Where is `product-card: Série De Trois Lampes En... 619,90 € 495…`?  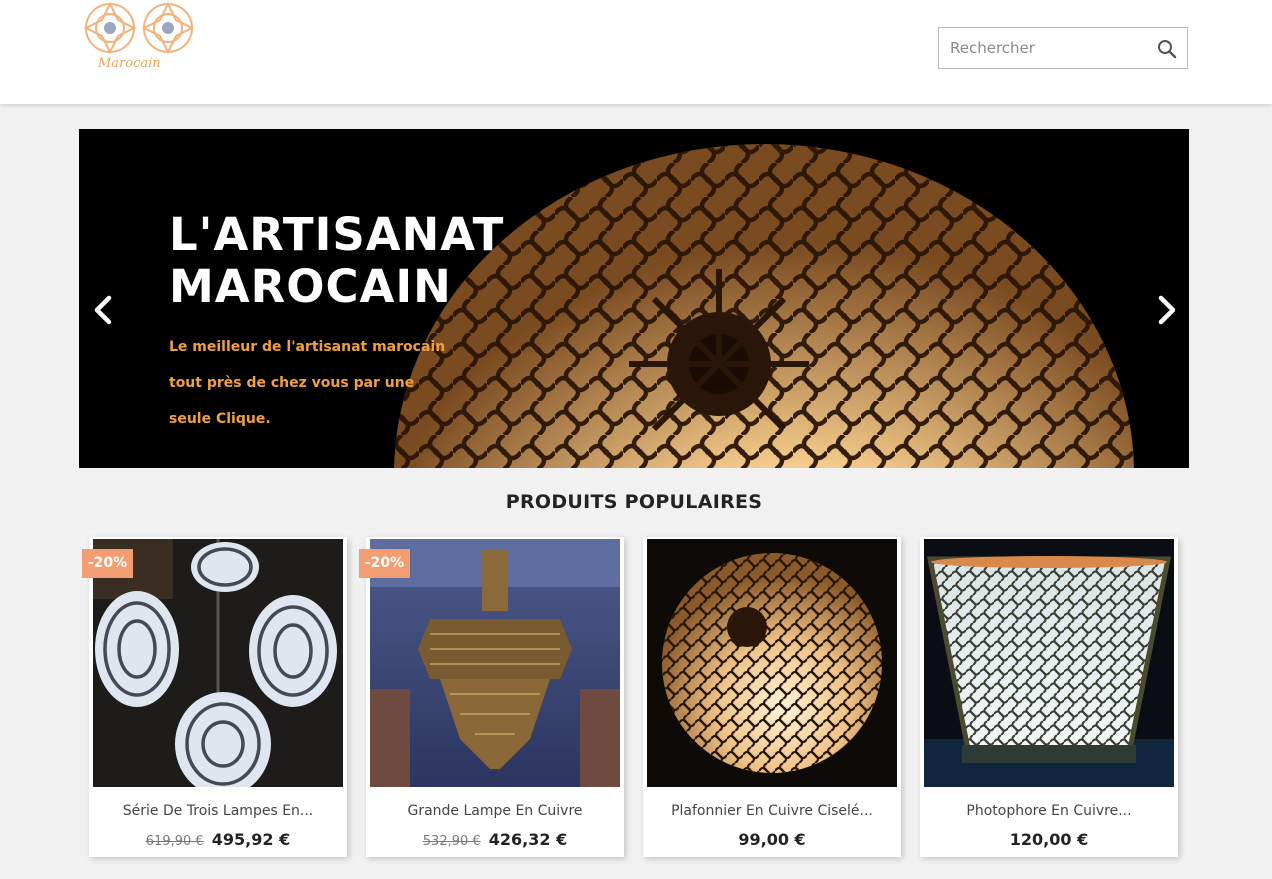 product-card: Série De Trois Lampes En... 619,90 € 495… is located at coordinates (218, 697).